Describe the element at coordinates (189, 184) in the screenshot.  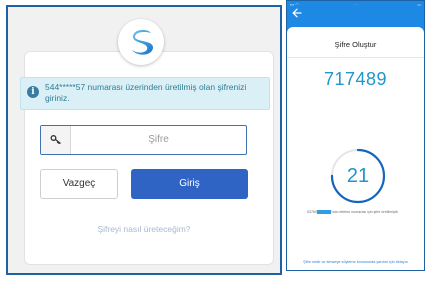
I see `login-button: Giriş` at that location.